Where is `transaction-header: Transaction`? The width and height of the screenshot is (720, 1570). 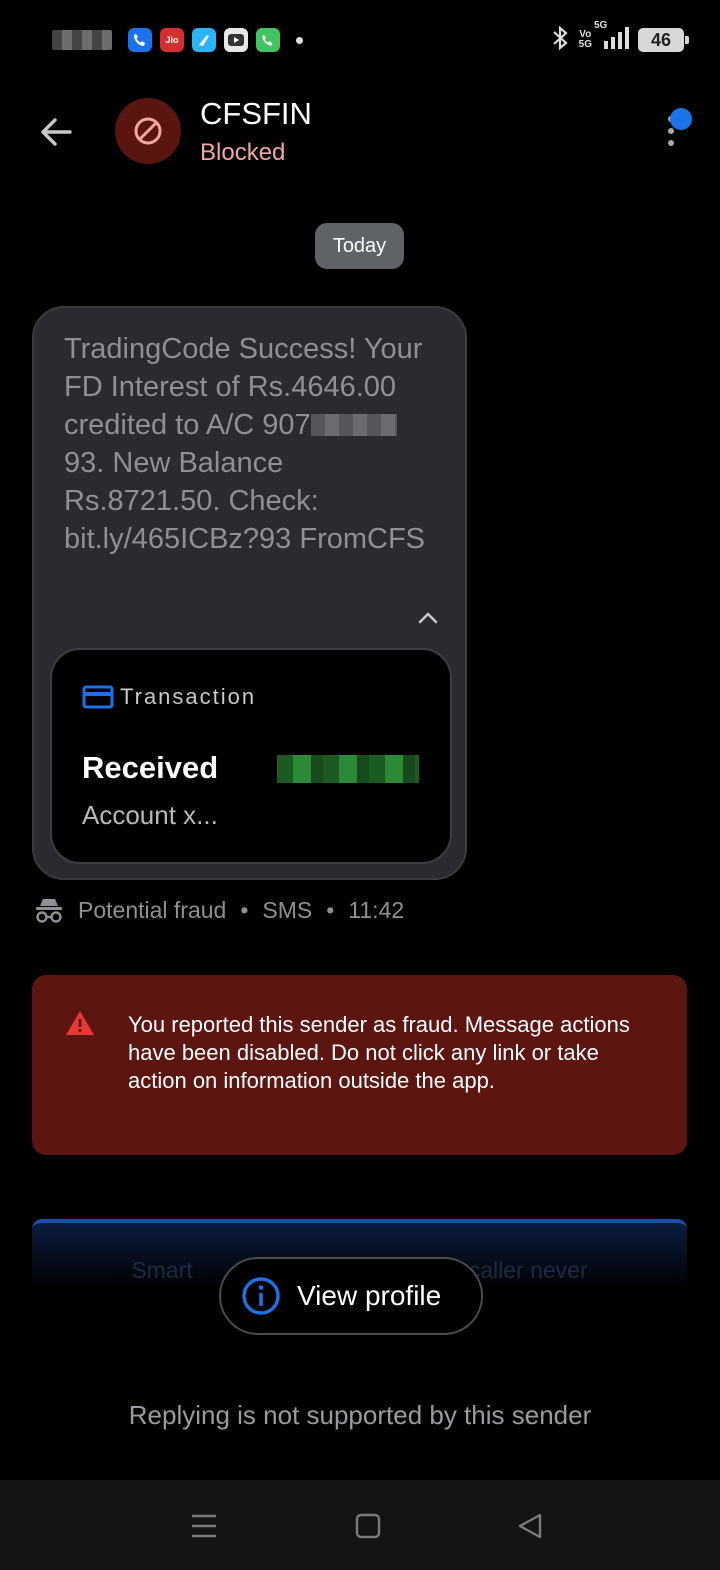 transaction-header: Transaction is located at coordinates (169, 697).